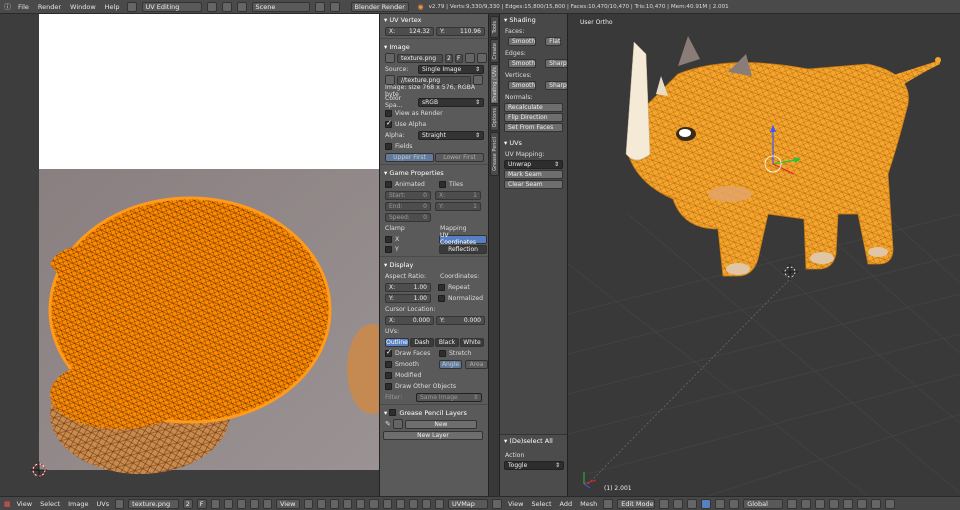  What do you see at coordinates (734, 503) in the screenshot?
I see `scale-manipulator-icon` at bounding box center [734, 503].